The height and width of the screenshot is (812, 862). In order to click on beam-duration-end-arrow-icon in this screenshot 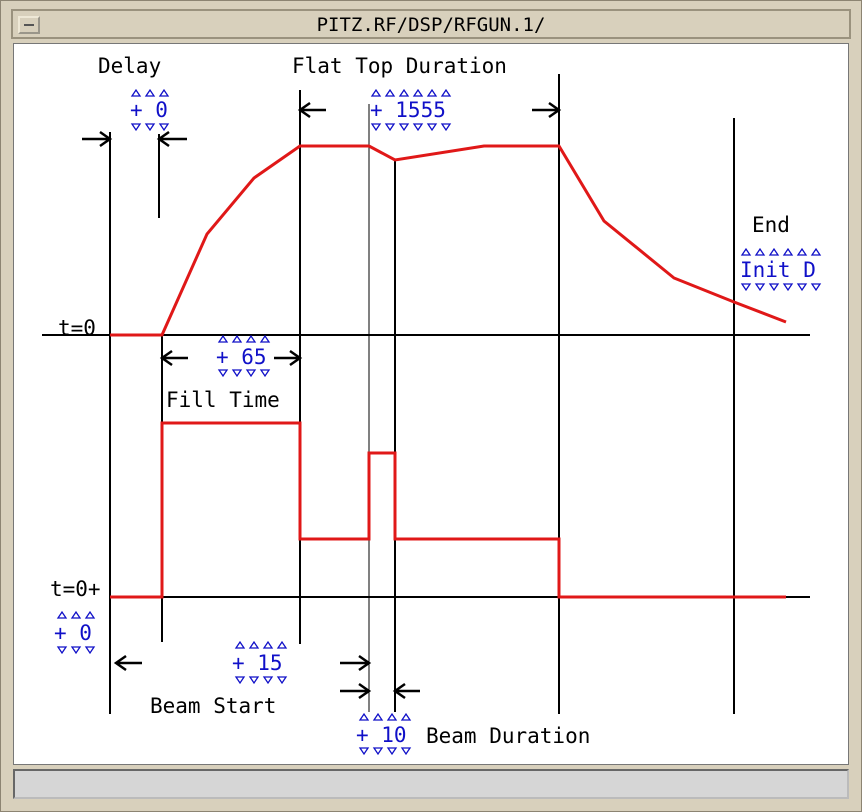, I will do `click(406, 691)`.